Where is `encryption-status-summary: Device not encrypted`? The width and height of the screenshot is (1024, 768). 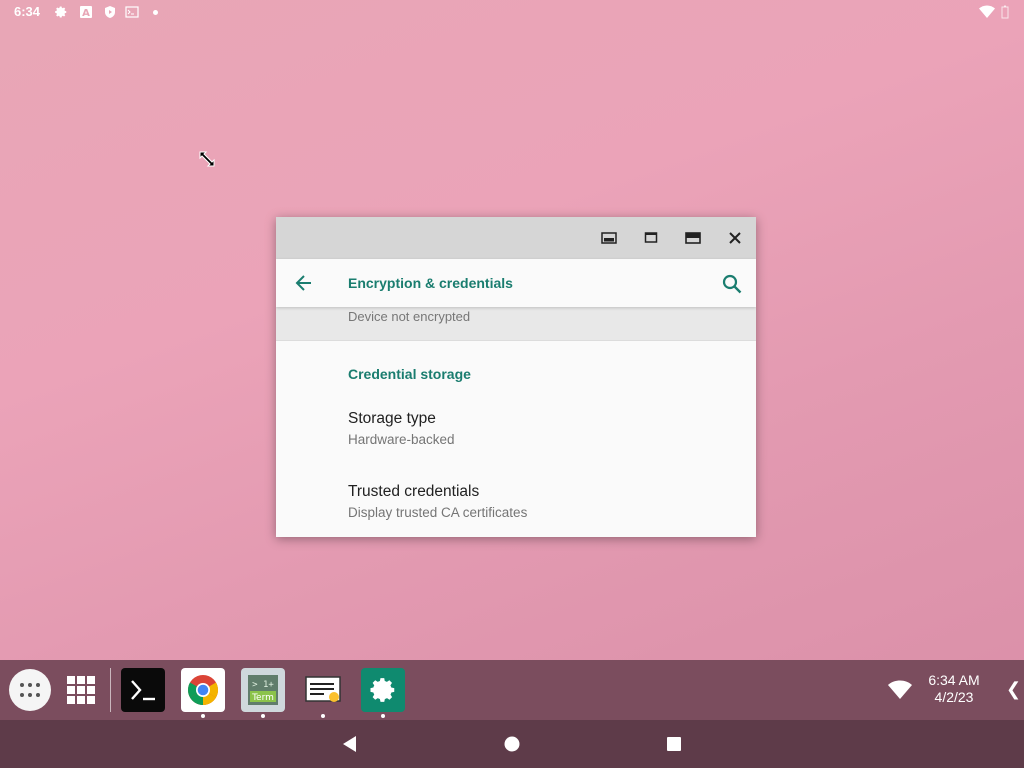
encryption-status-summary: Device not encrypted is located at coordinates (409, 316).